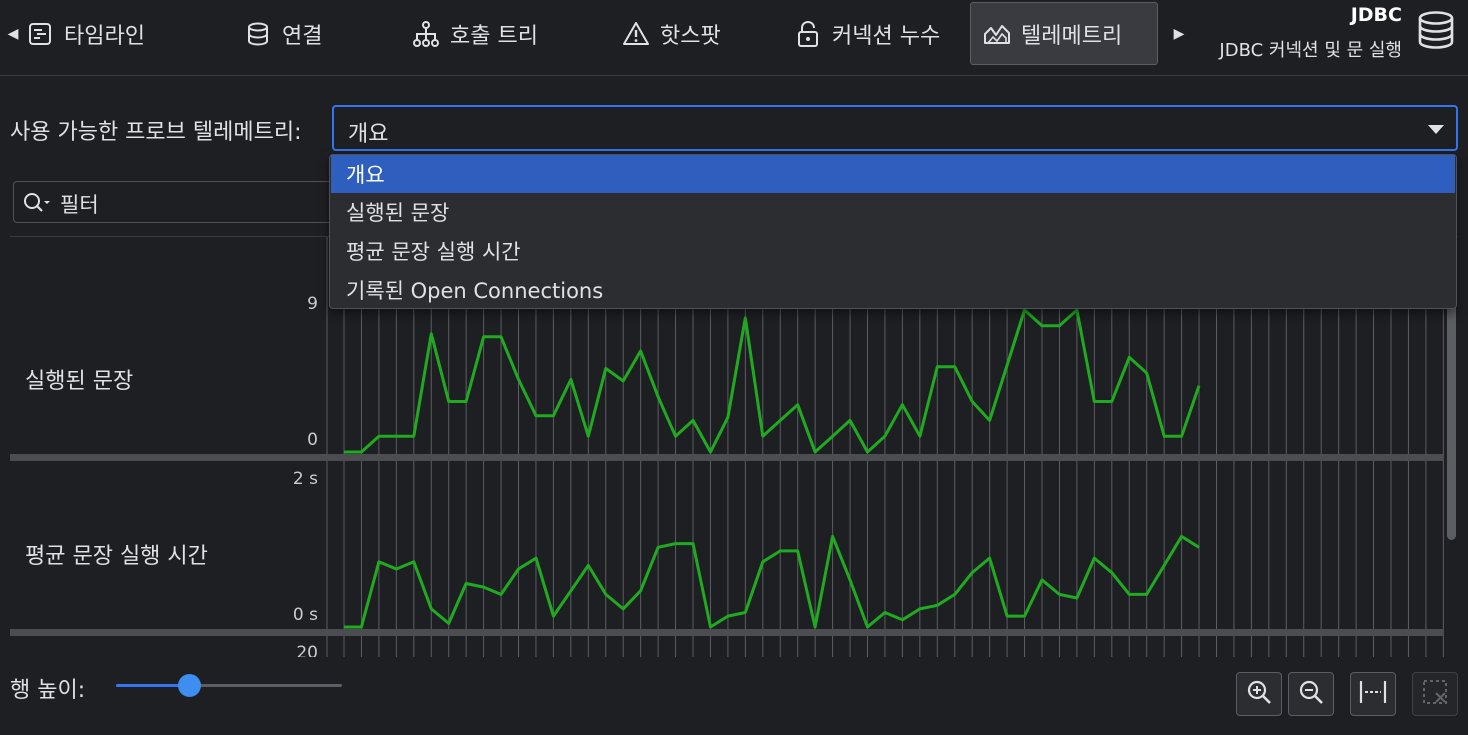 This screenshot has height=735, width=1468. Describe the element at coordinates (116, 556) in the screenshot. I see `row-label-avg-execution-time: 평균 문장 실행 시간` at that location.